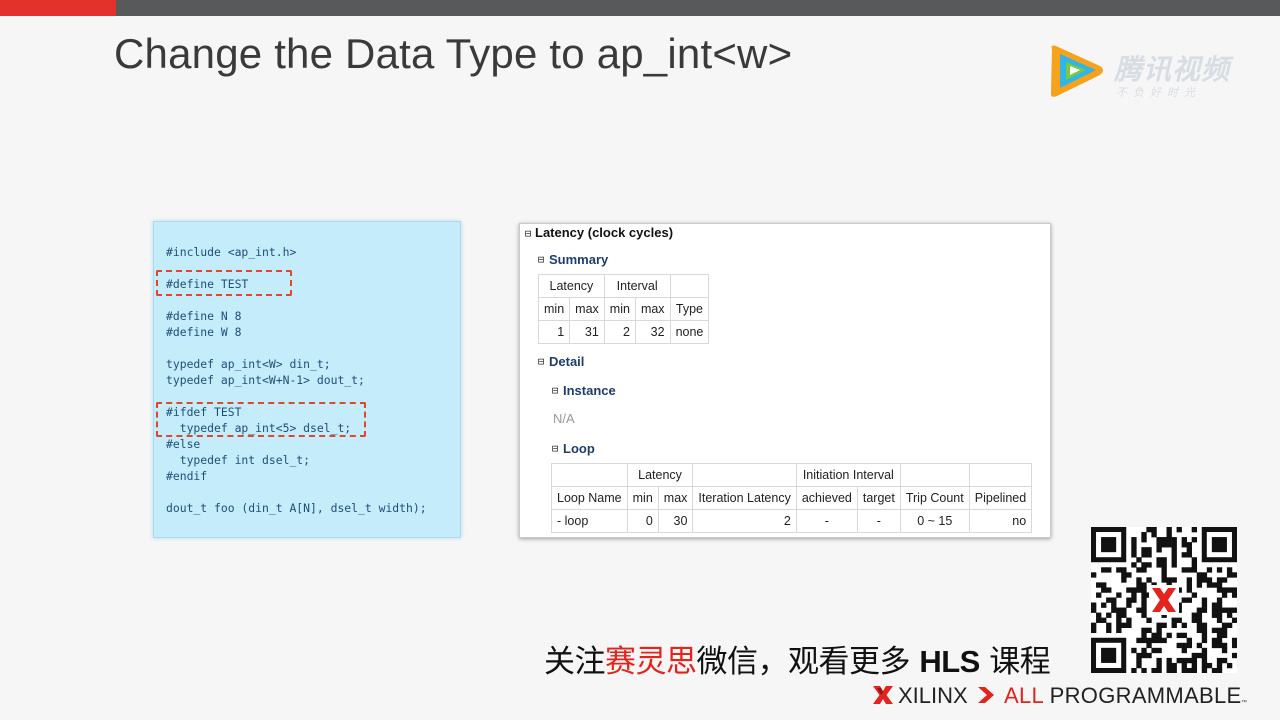 The width and height of the screenshot is (1280, 720). Describe the element at coordinates (934, 498) in the screenshot. I see `table-header: Trip Count` at that location.